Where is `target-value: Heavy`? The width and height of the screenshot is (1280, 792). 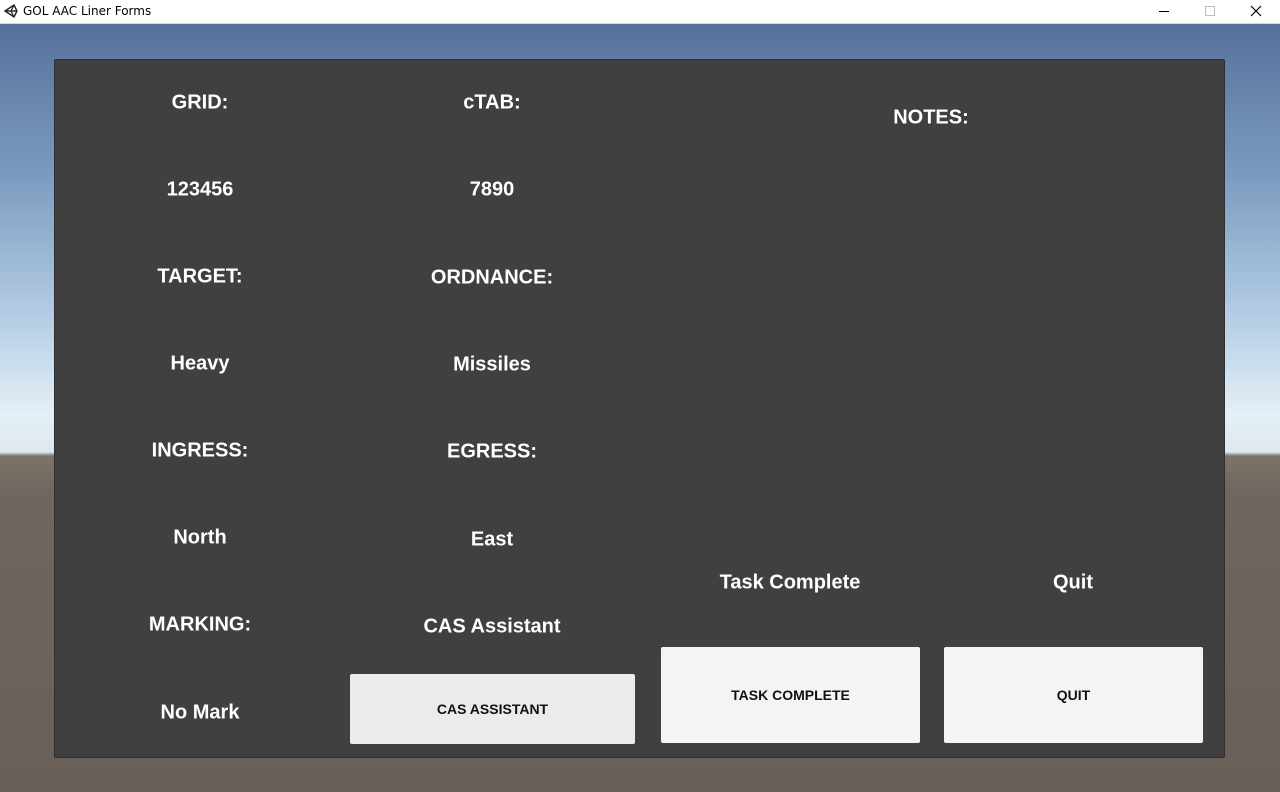
target-value: Heavy is located at coordinates (200, 363).